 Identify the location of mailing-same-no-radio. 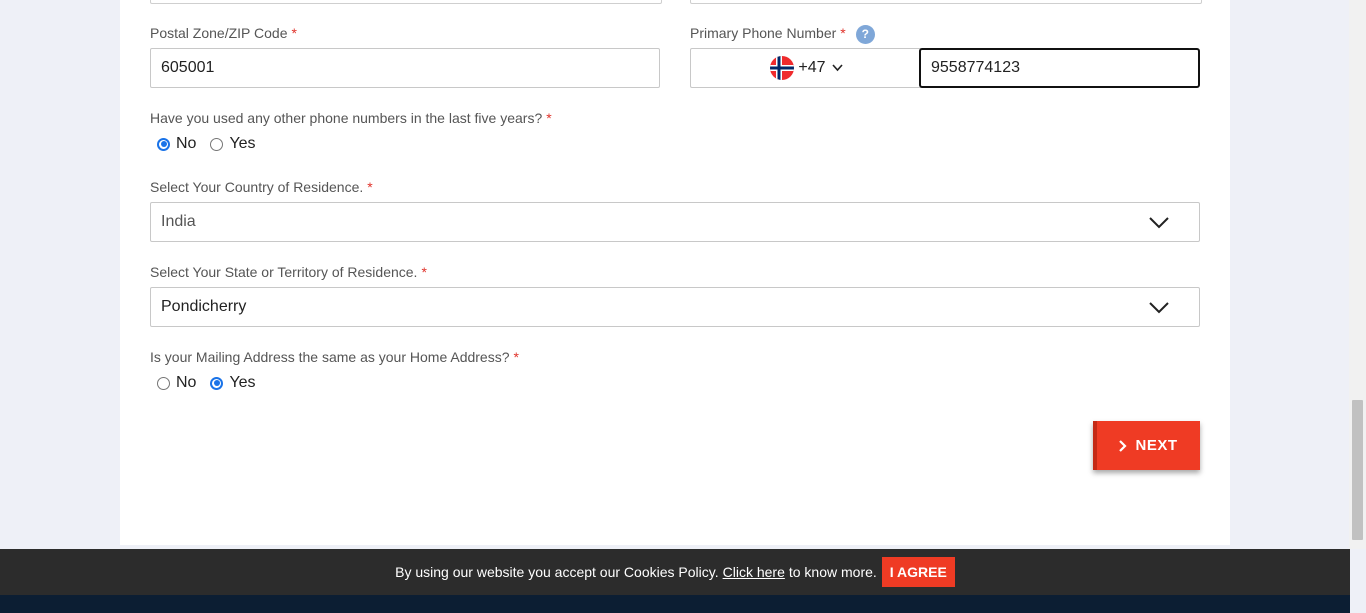
(163, 383).